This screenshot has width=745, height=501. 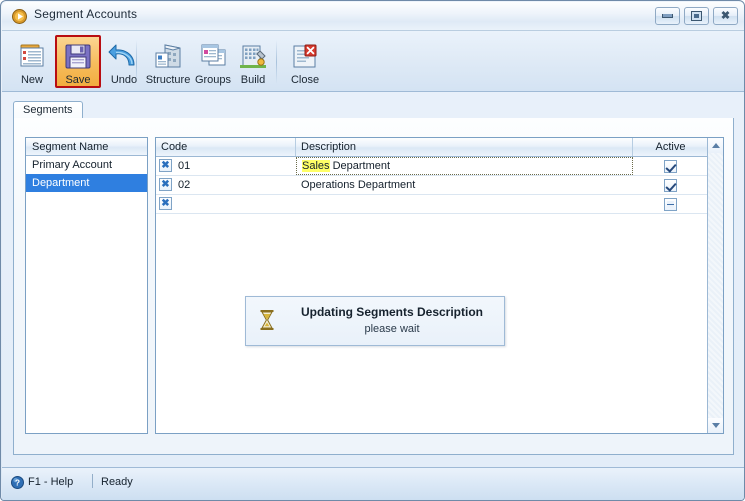 I want to click on tab-segments: Segments, so click(x=48, y=110).